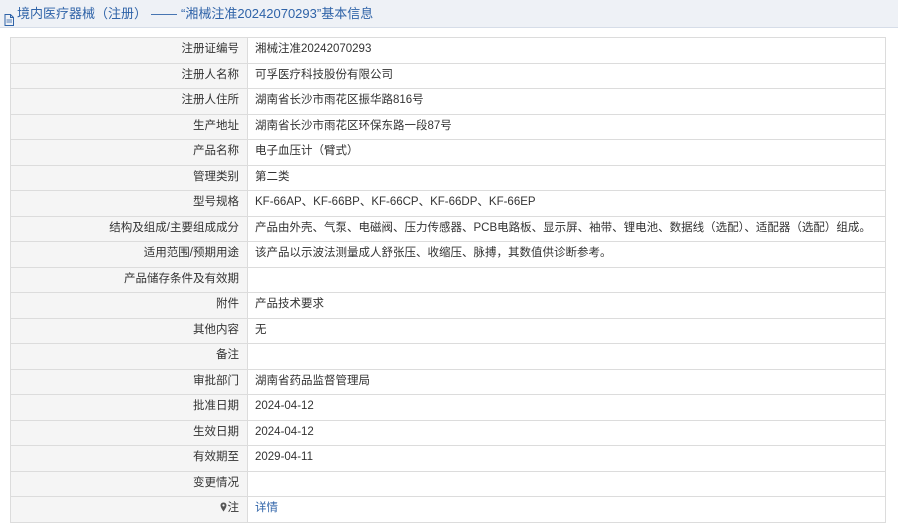  What do you see at coordinates (129, 228) in the screenshot?
I see `row-label: 结构及组成/主要组成成分` at bounding box center [129, 228].